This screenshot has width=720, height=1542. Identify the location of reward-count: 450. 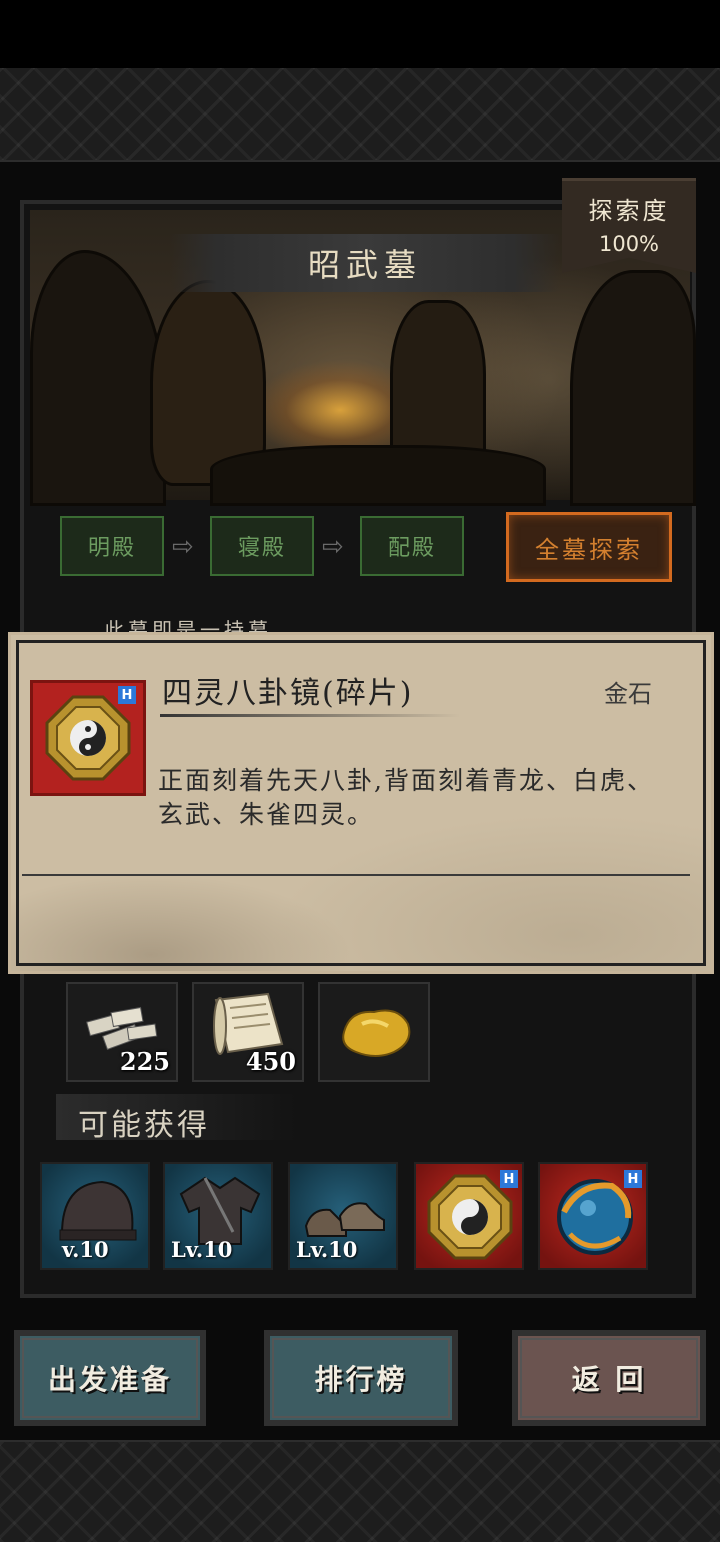
(270, 1061).